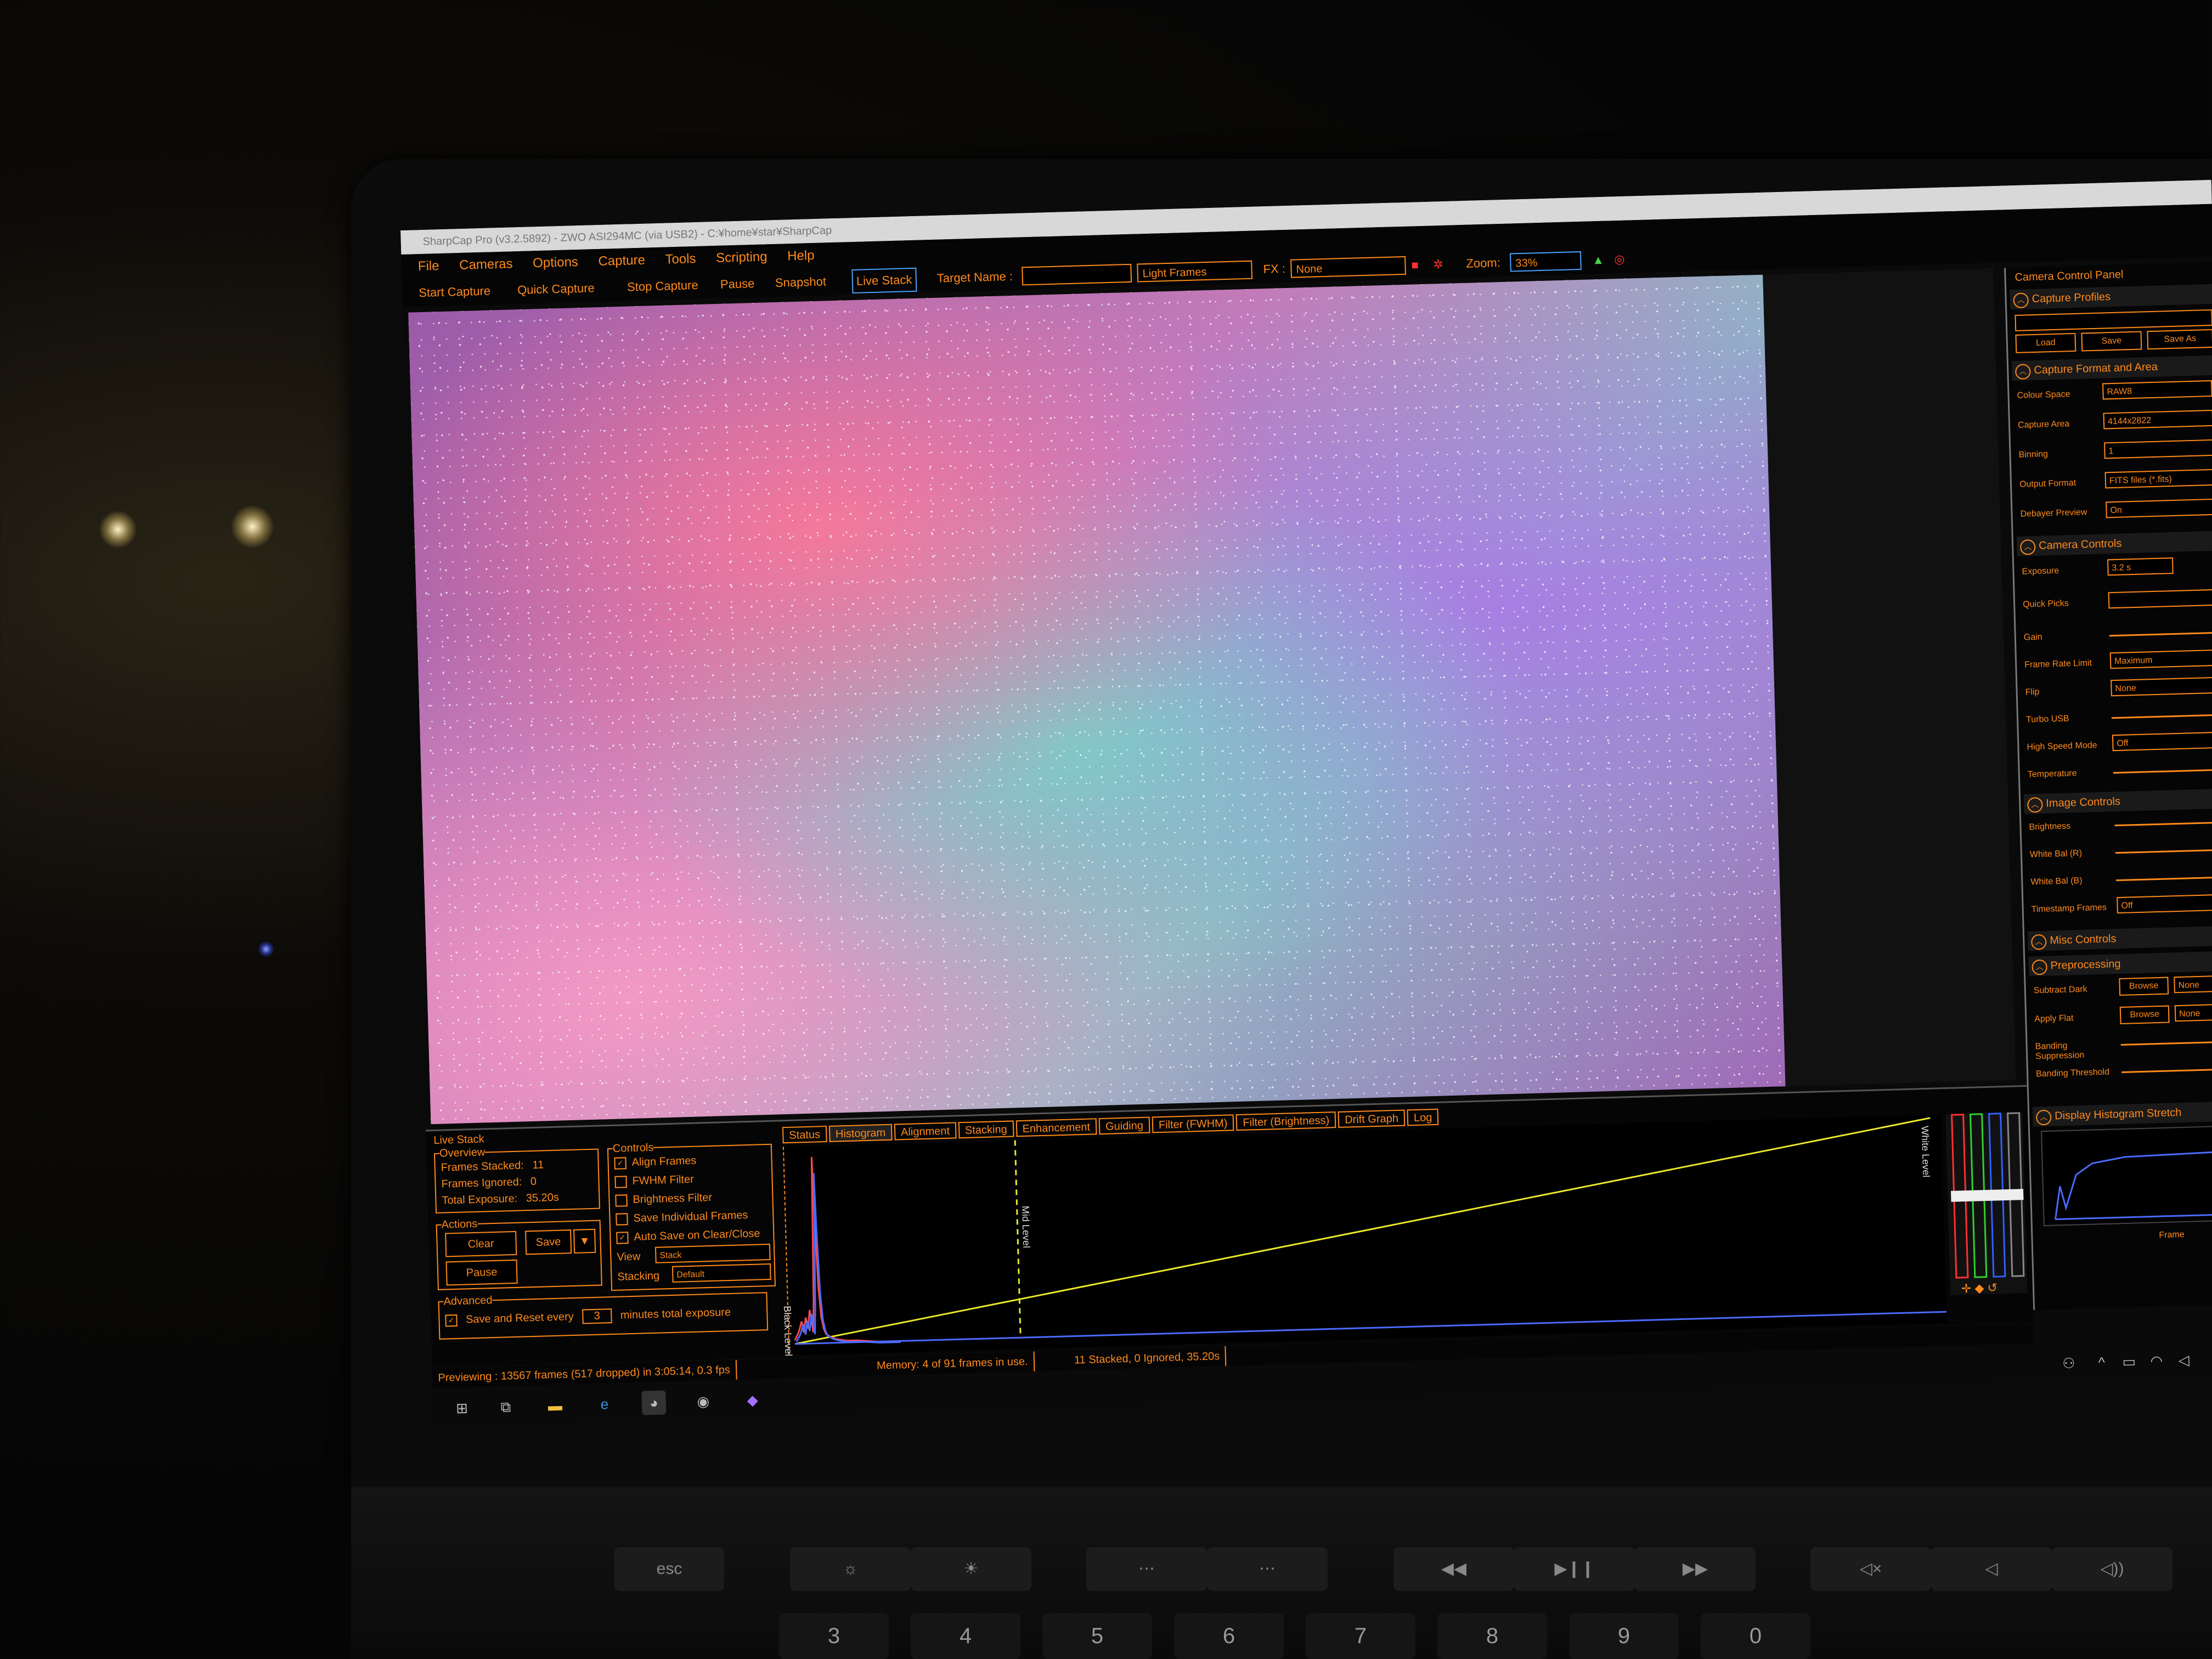 The width and height of the screenshot is (2212, 1659). What do you see at coordinates (555, 262) in the screenshot?
I see `menu-options: Options` at bounding box center [555, 262].